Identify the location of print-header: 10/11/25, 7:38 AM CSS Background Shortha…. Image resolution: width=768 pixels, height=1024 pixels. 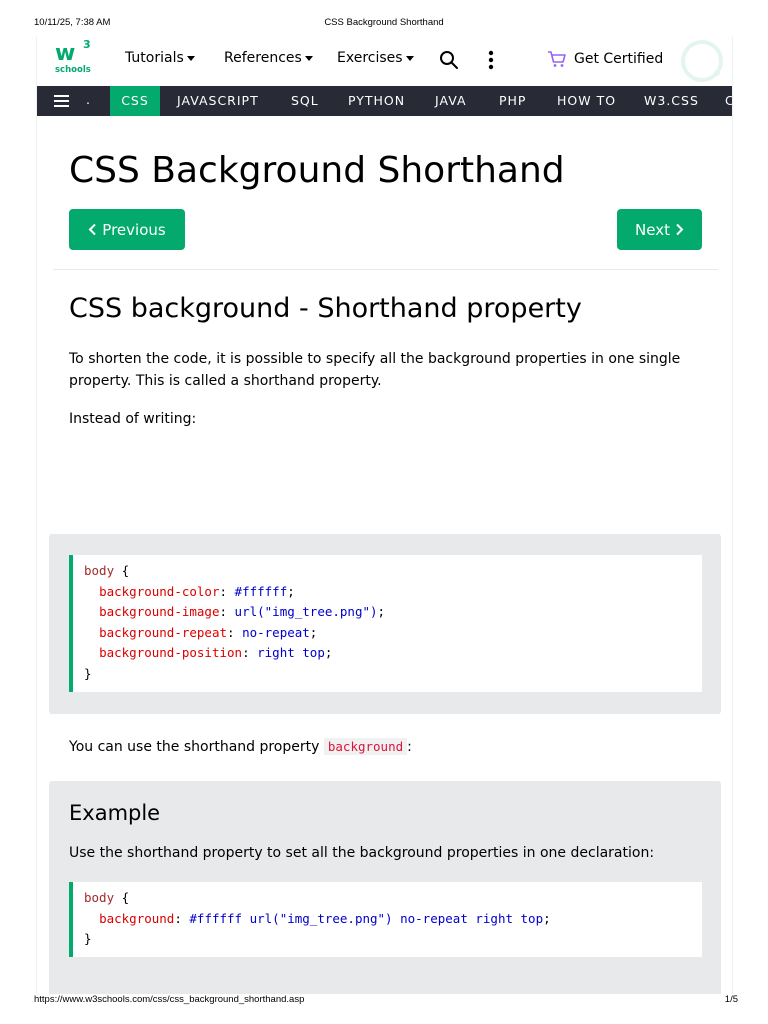
(384, 24).